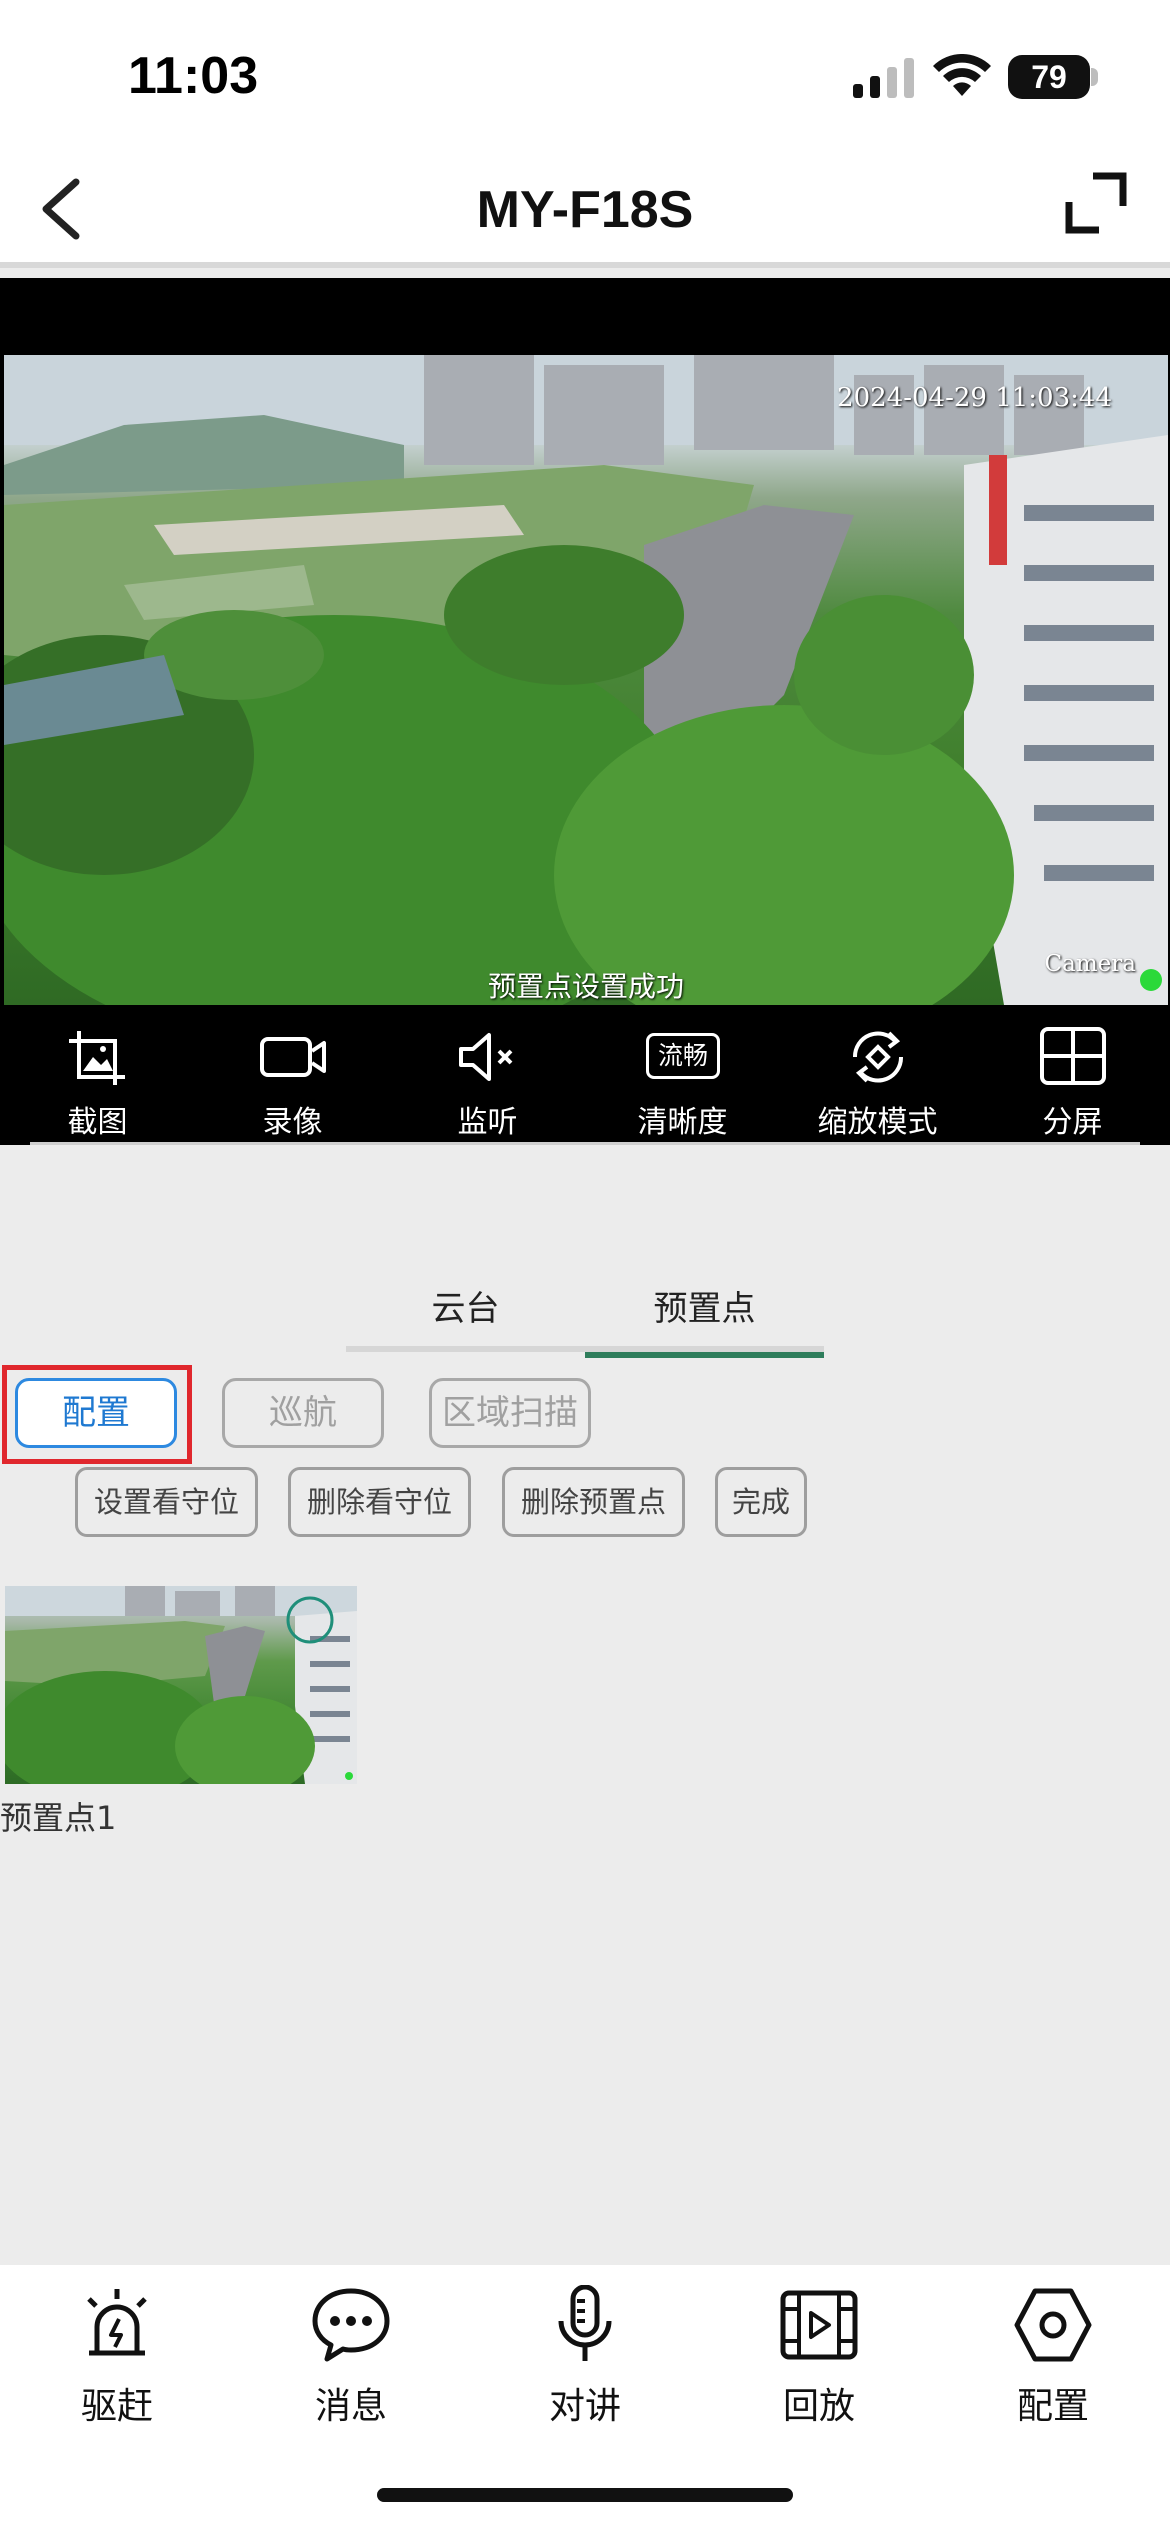 The image size is (1170, 2532). Describe the element at coordinates (683, 1056) in the screenshot. I see `quality-icon: 流畅` at that location.